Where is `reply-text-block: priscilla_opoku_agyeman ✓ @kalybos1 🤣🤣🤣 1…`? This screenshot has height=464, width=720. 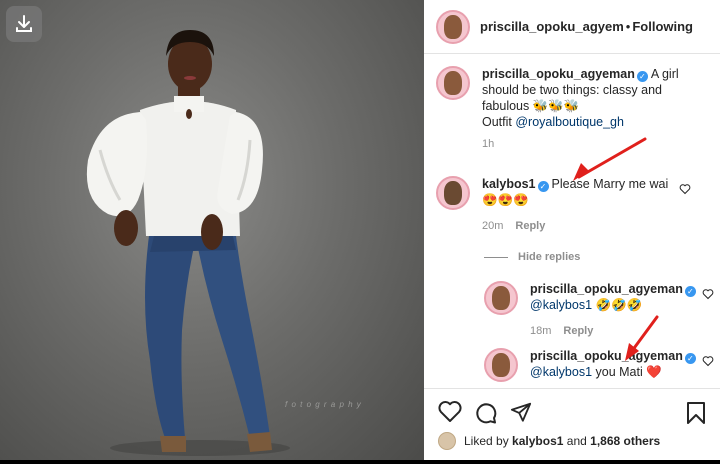
reply-text-block: priscilla_opoku_agyeman ✓ @kalybos1 🤣🤣🤣 1… is located at coordinates (615, 310).